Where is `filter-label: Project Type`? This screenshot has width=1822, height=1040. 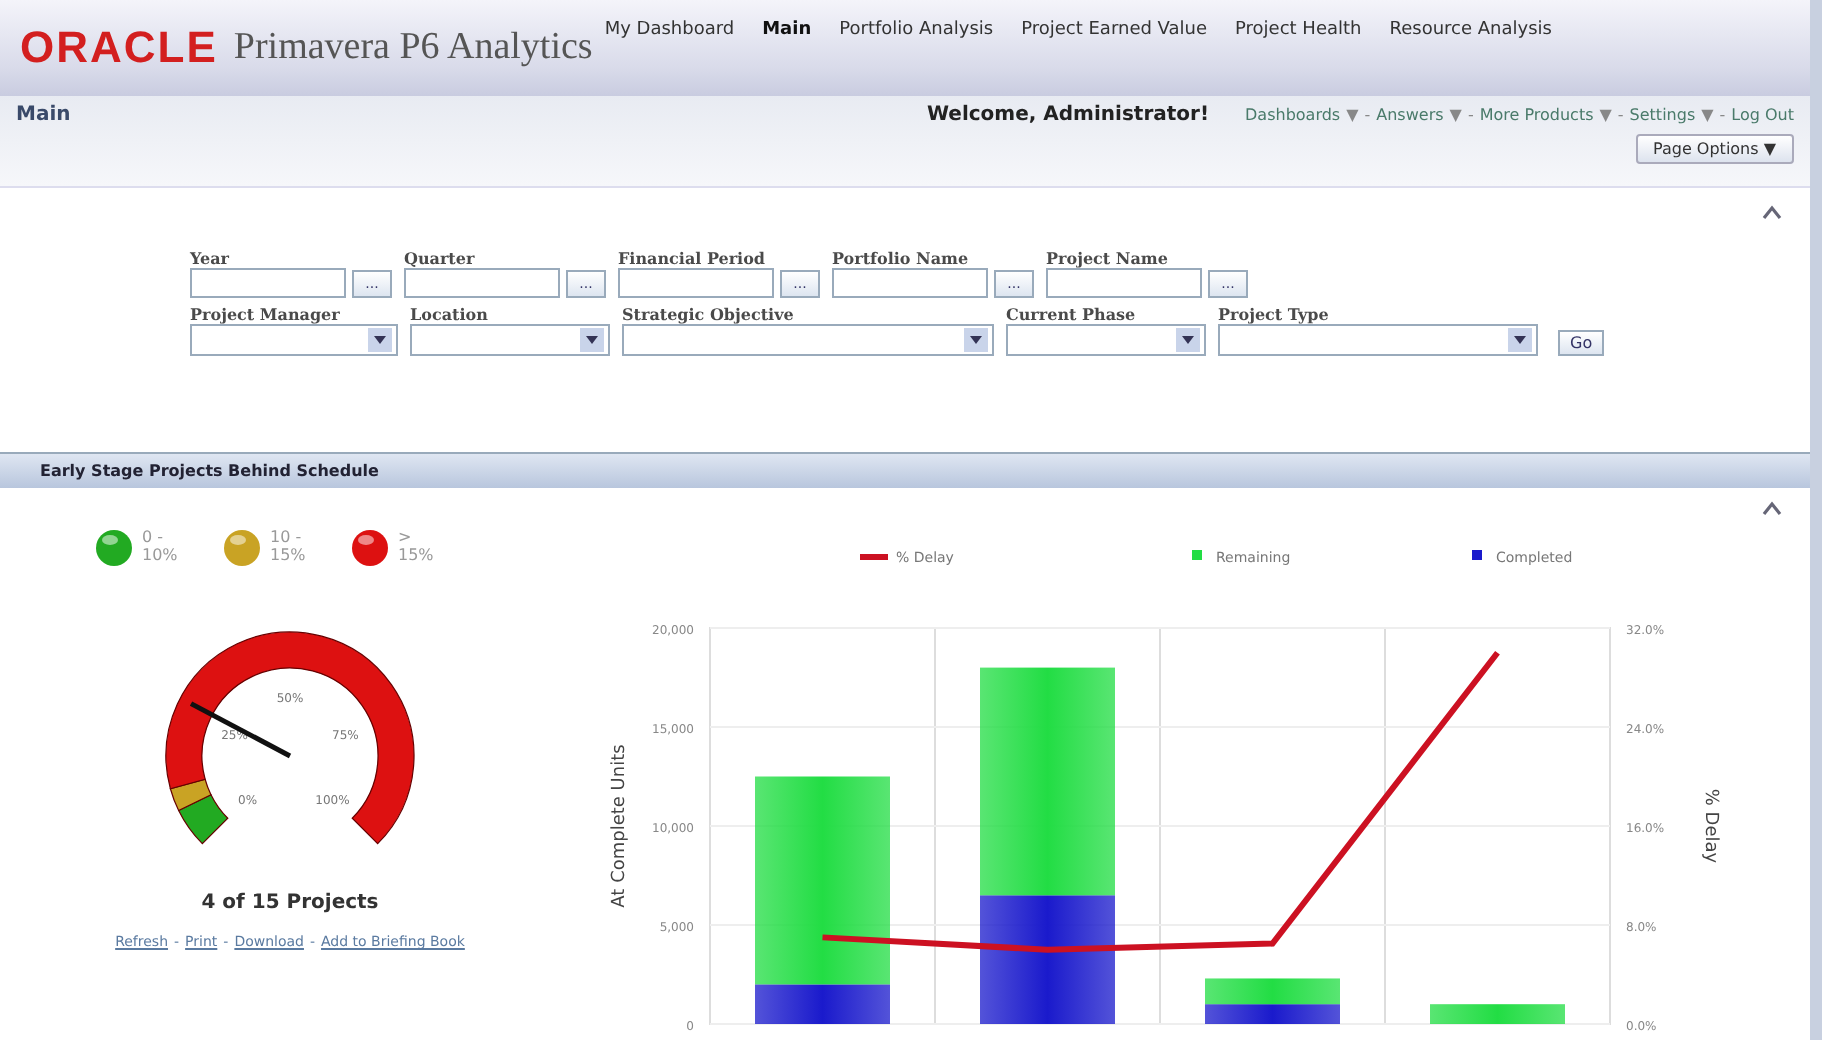 filter-label: Project Type is located at coordinates (1274, 314).